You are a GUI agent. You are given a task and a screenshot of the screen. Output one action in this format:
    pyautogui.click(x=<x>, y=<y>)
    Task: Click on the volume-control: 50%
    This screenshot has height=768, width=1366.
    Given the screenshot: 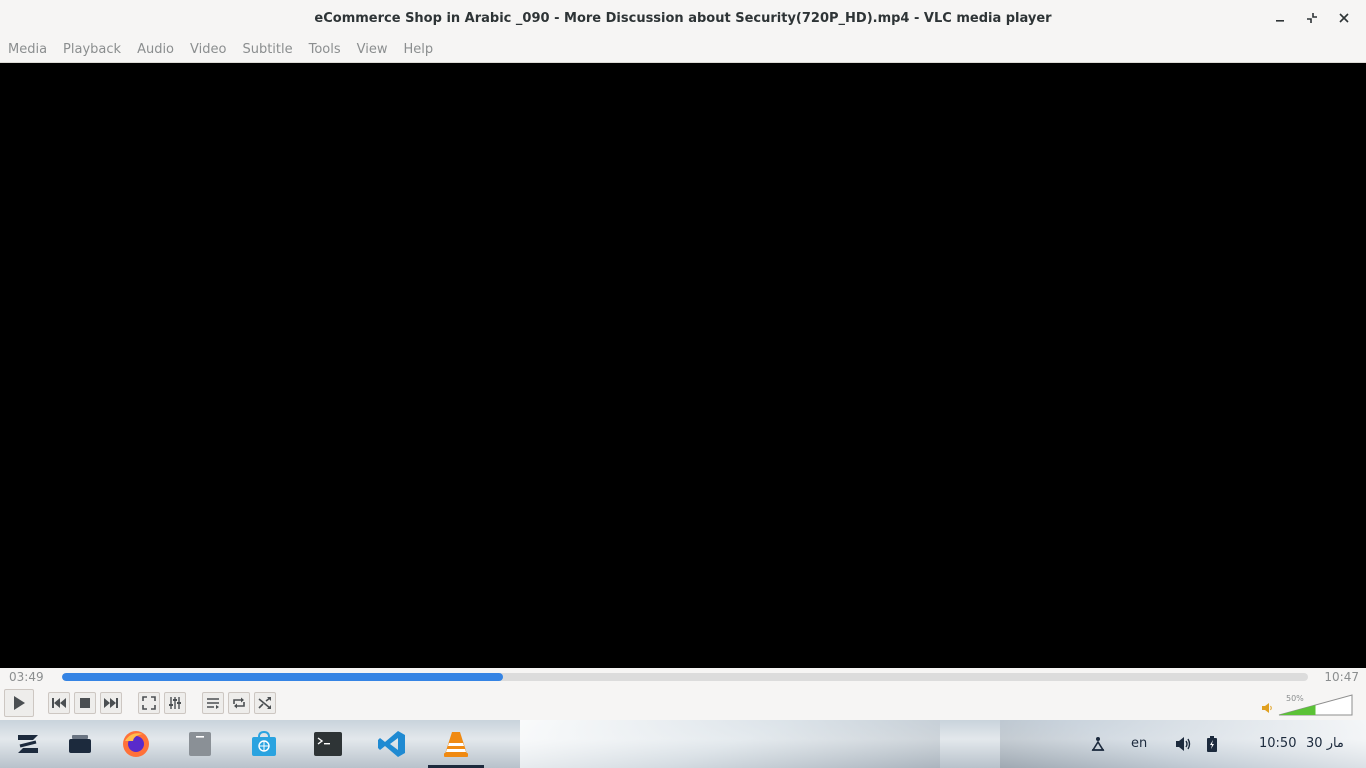 What is the action you would take?
    pyautogui.click(x=1310, y=706)
    